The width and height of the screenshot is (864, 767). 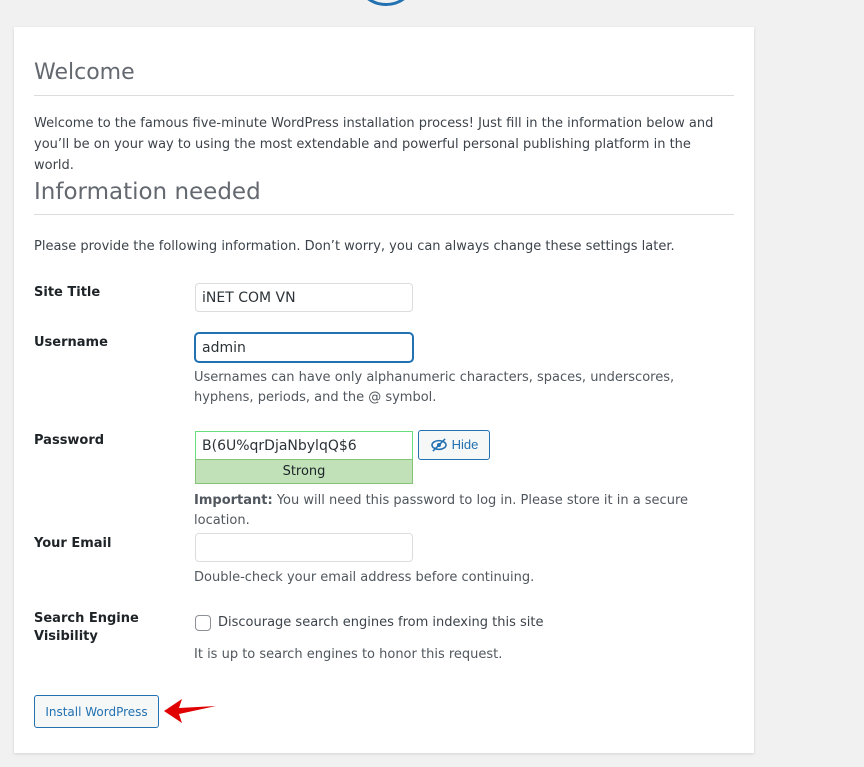 What do you see at coordinates (304, 347) in the screenshot?
I see `username-input` at bounding box center [304, 347].